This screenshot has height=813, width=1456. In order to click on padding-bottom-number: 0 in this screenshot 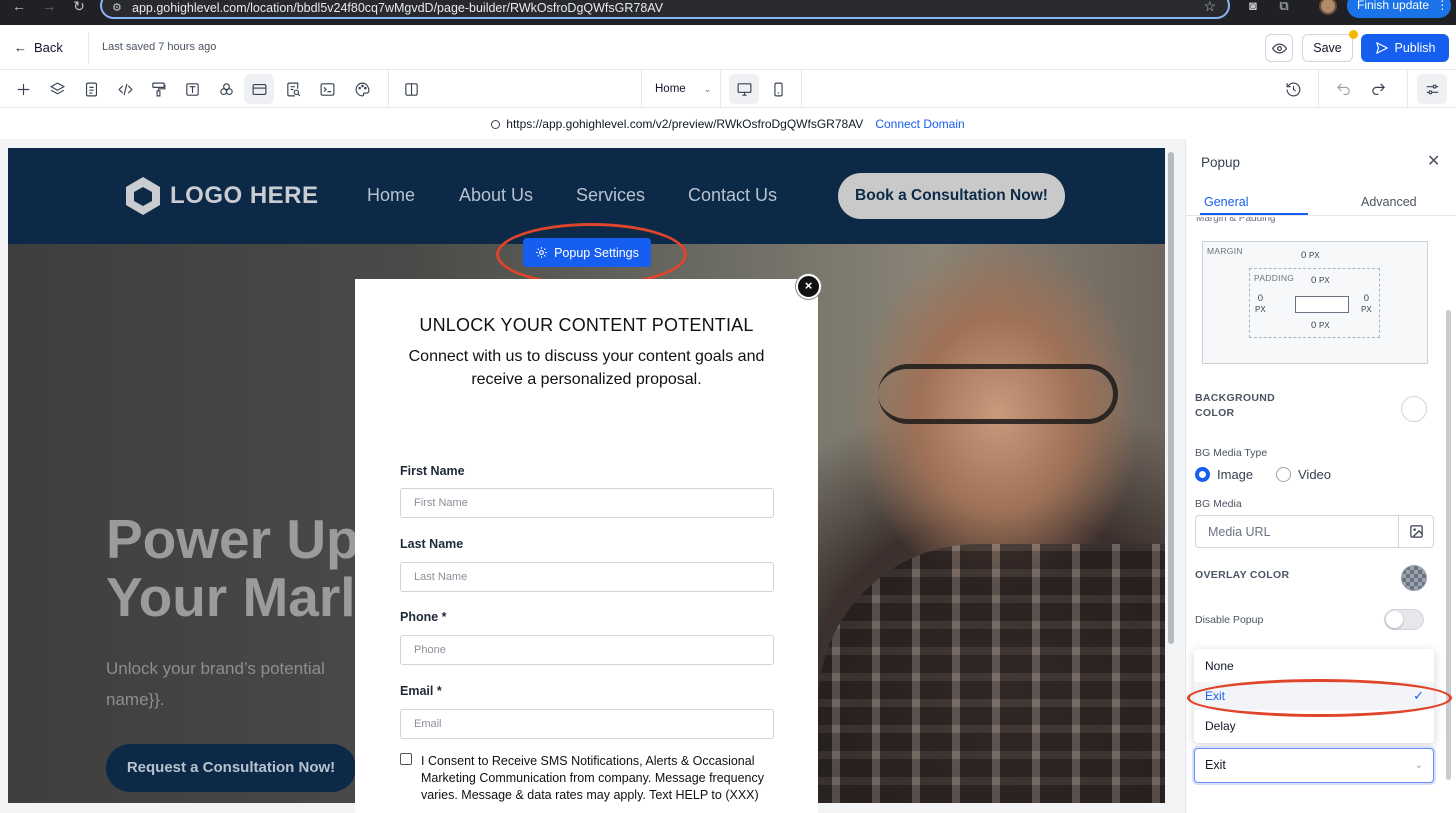, I will do `click(1314, 325)`.